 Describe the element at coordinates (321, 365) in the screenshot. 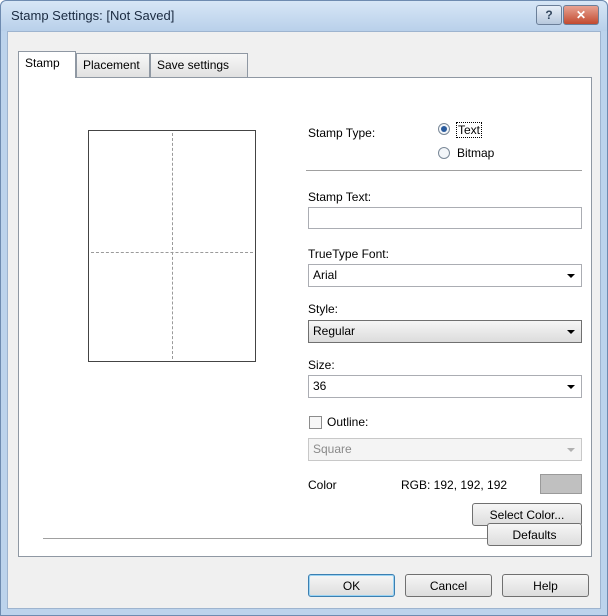

I see `size-label: Size:` at that location.